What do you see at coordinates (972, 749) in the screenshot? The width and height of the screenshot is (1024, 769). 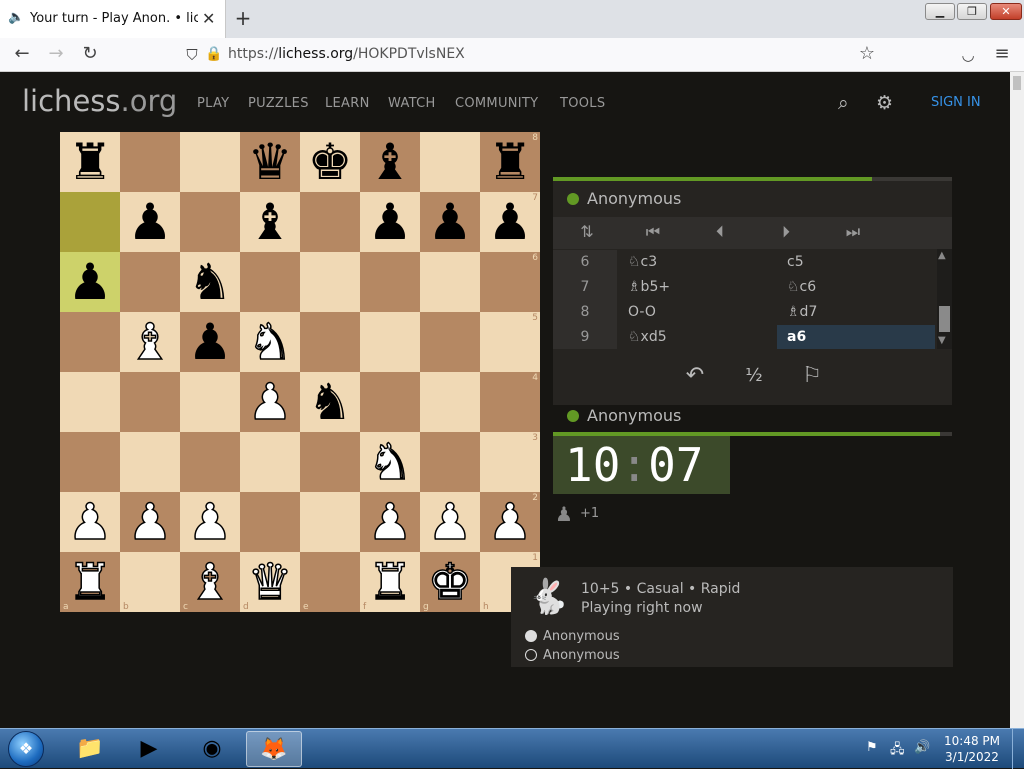 I see `system-clock: 10:48 PM 3/1/2022` at bounding box center [972, 749].